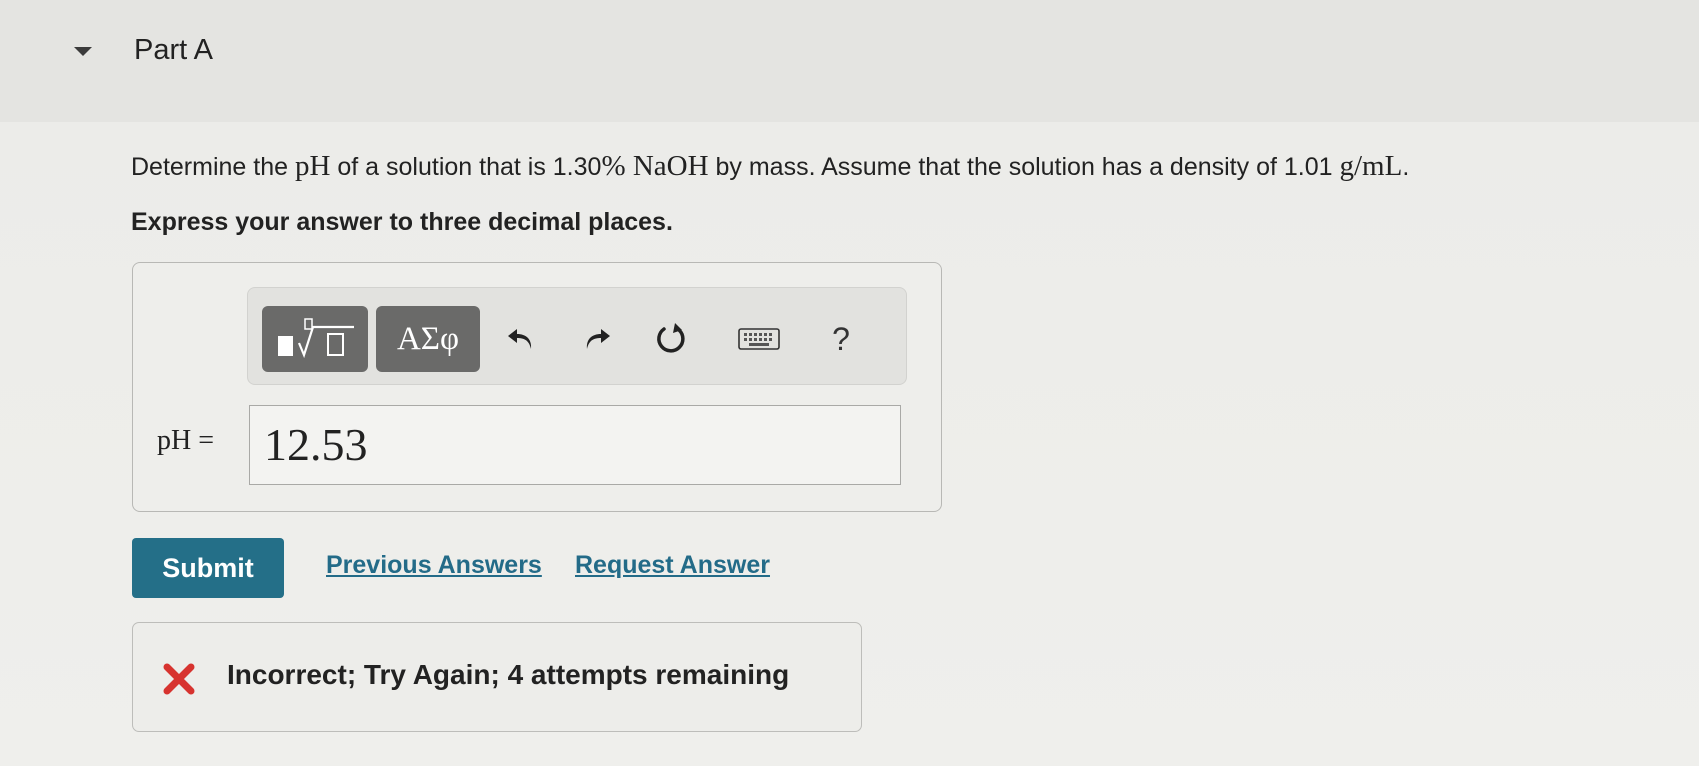 The width and height of the screenshot is (1699, 766). I want to click on undo-icon, so click(520, 339).